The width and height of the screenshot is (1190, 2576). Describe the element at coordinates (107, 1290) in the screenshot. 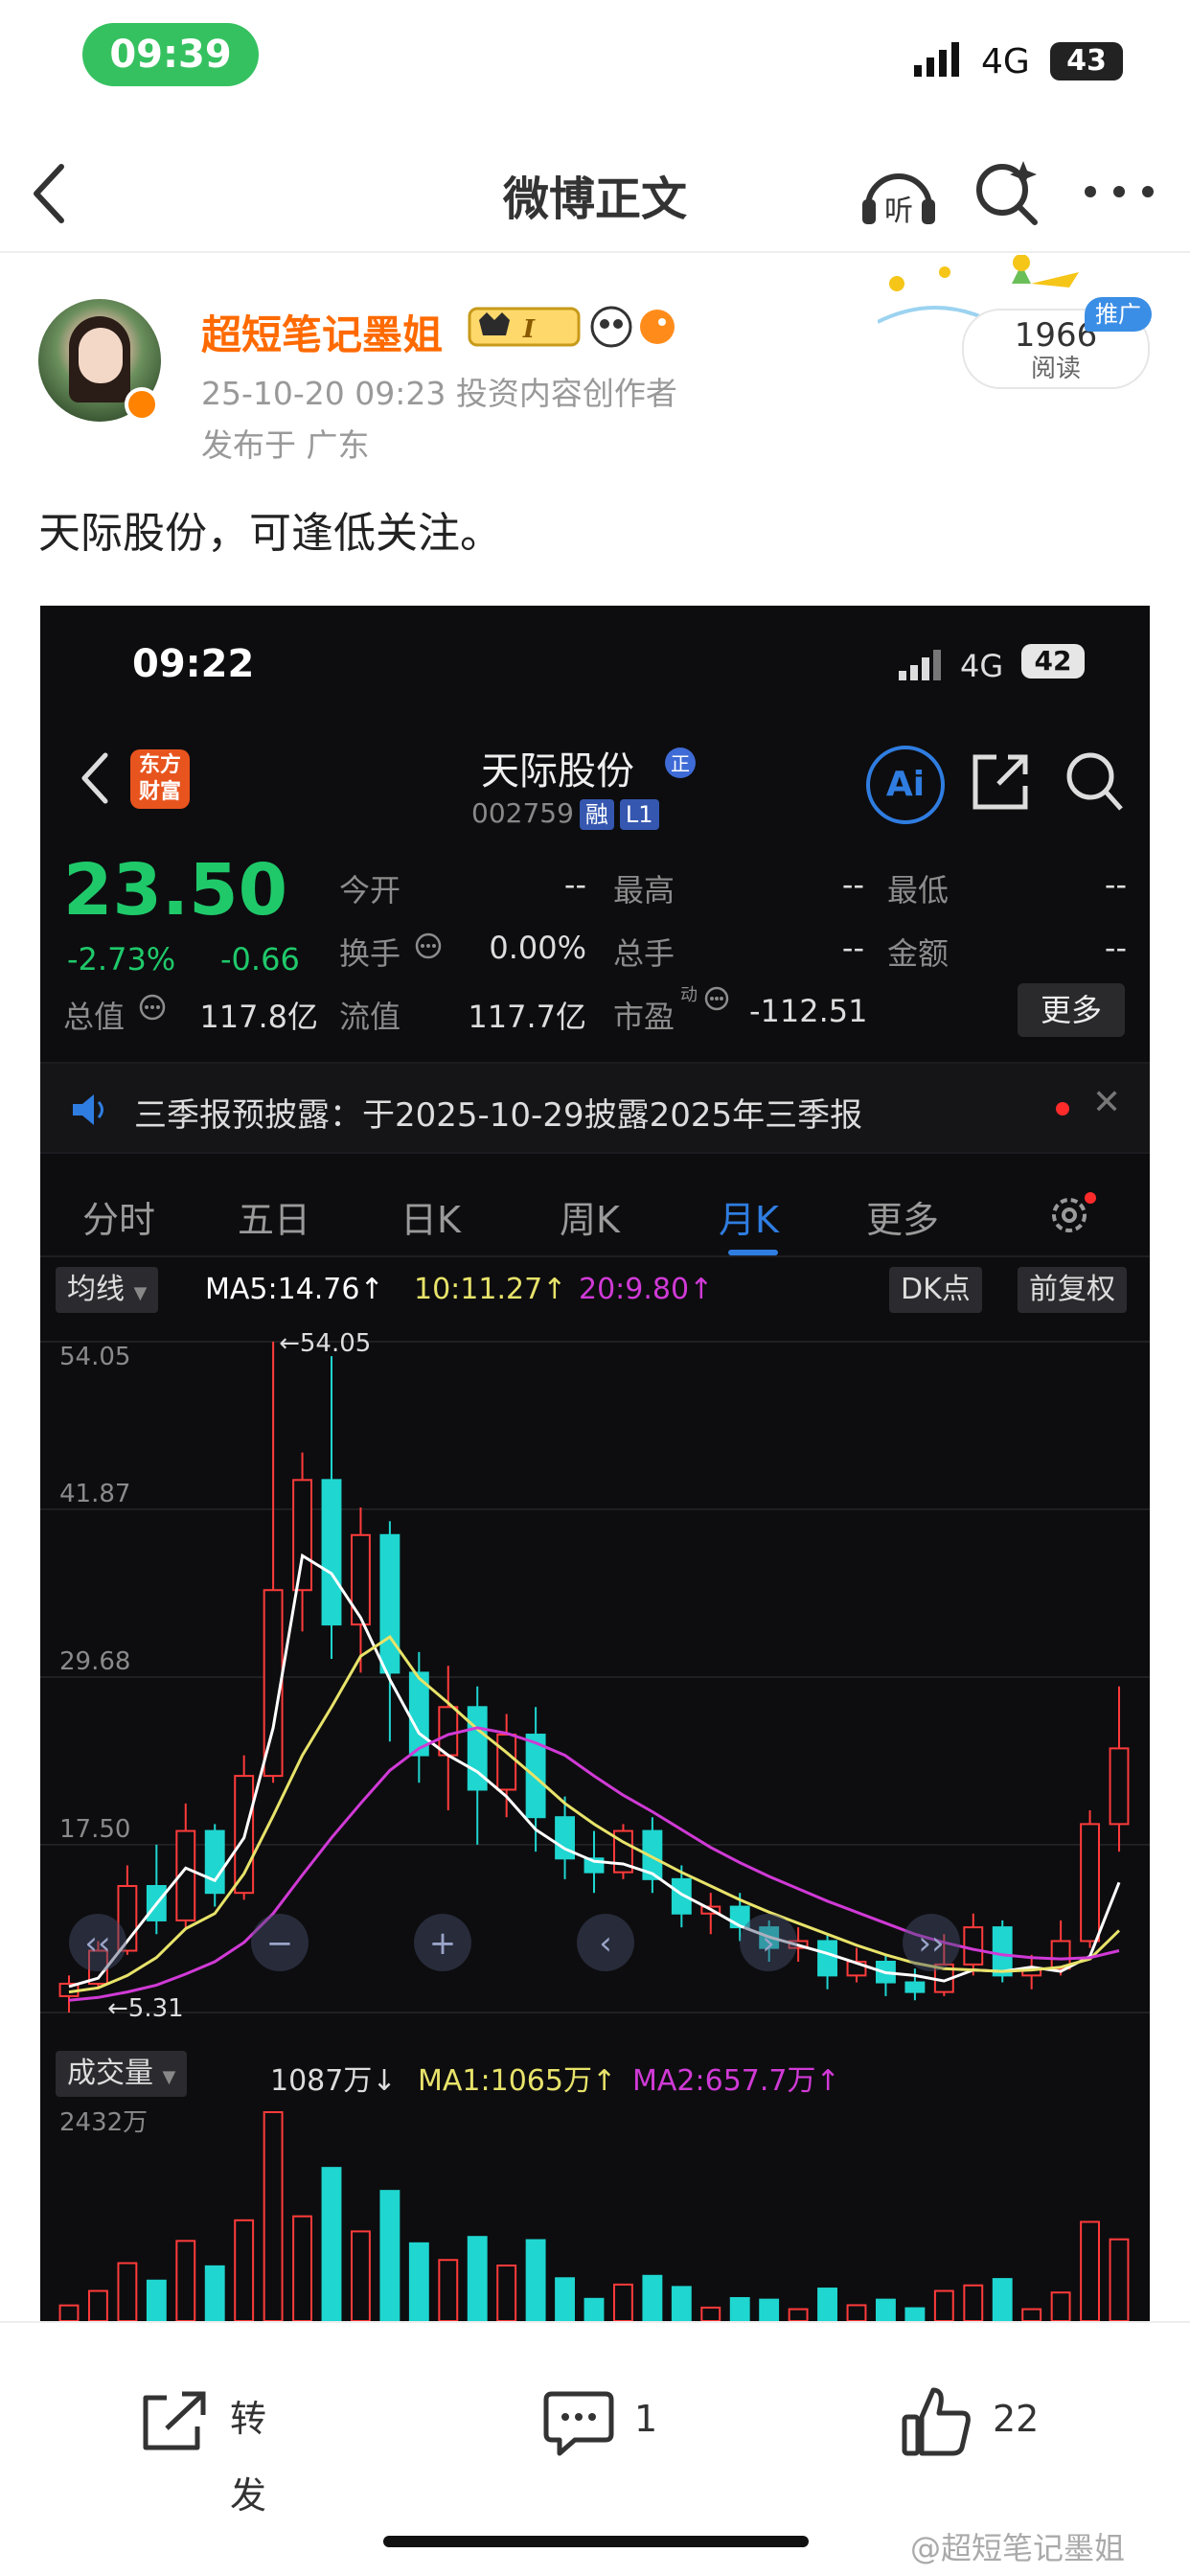

I see `ma-selector: 均线 ▼` at that location.